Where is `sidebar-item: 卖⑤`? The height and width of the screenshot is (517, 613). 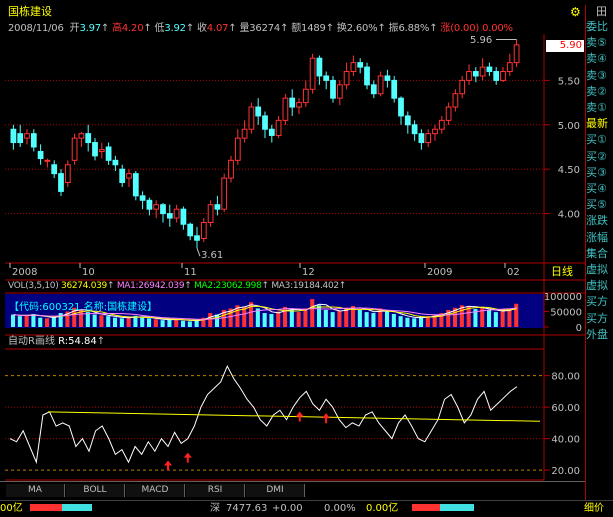 sidebar-item: 卖⑤ is located at coordinates (599, 42).